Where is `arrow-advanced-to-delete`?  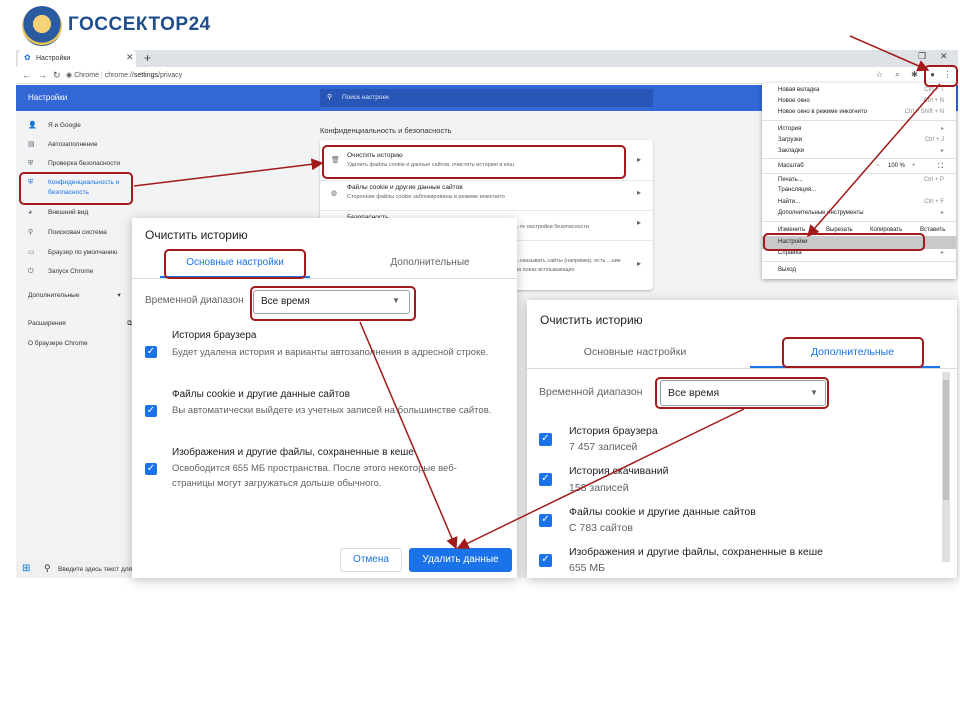 arrow-advanced-to-delete is located at coordinates (600, 478).